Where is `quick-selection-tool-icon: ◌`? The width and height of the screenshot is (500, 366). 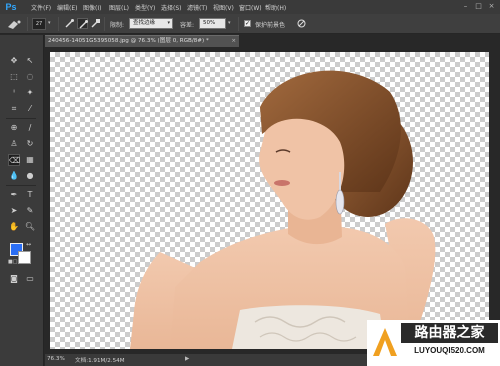 quick-selection-tool-icon: ◌ is located at coordinates (30, 77).